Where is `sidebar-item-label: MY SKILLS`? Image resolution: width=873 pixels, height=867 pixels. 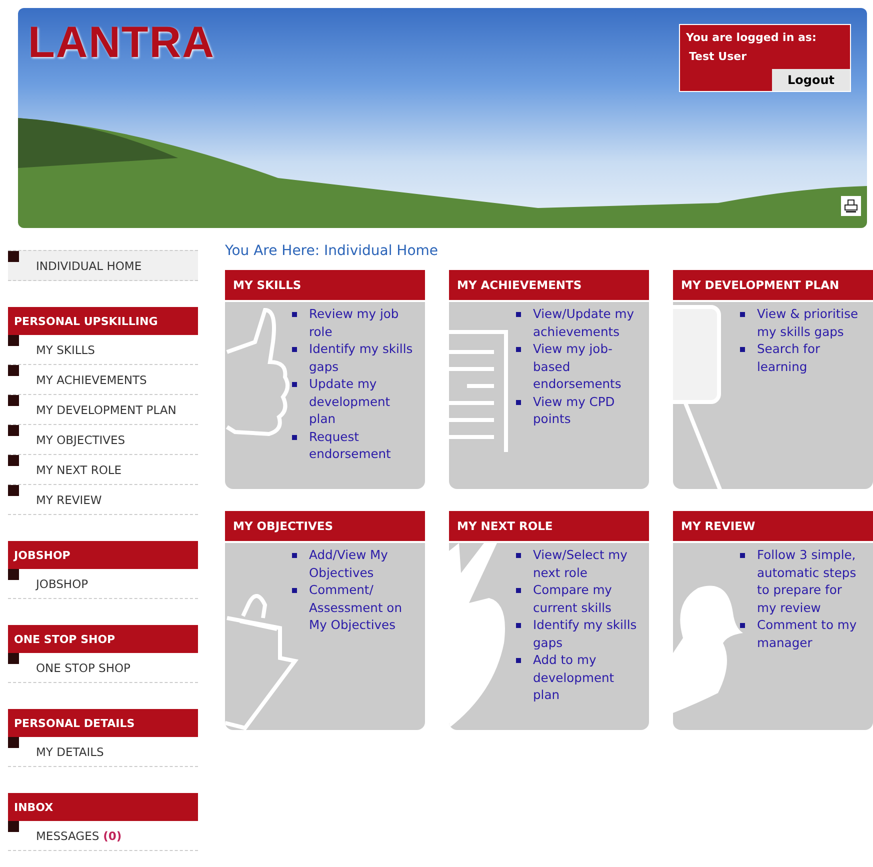 sidebar-item-label: MY SKILLS is located at coordinates (65, 349).